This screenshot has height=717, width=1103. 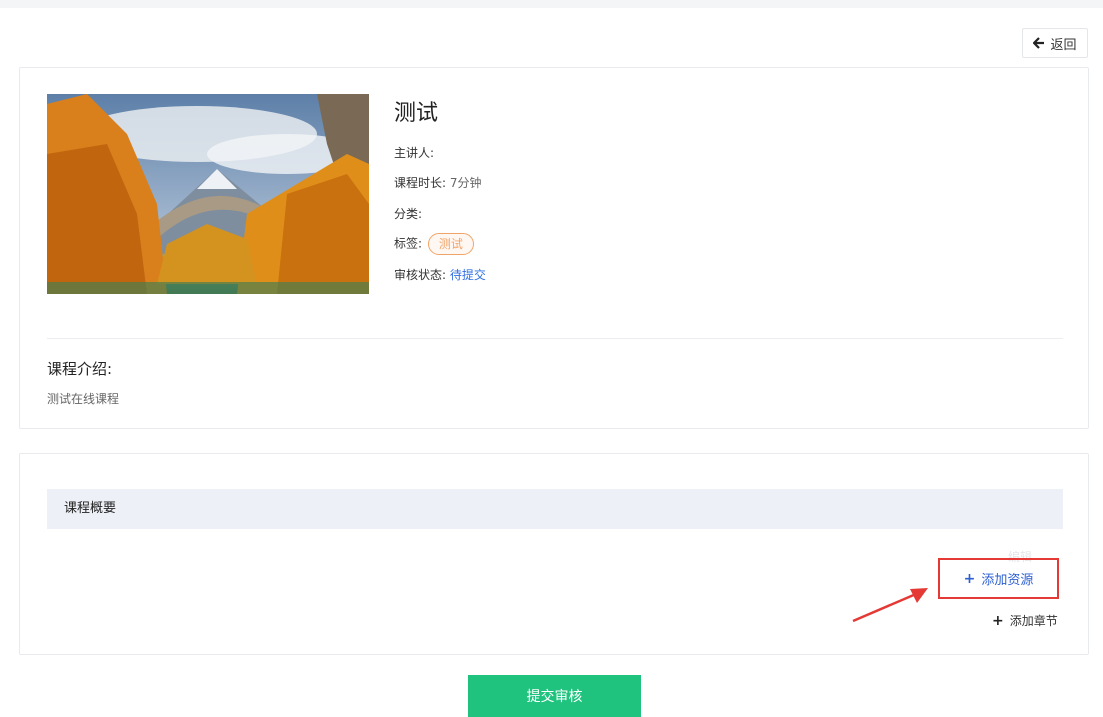 I want to click on duration-row: 课程时长: 7分钟, so click(x=438, y=182).